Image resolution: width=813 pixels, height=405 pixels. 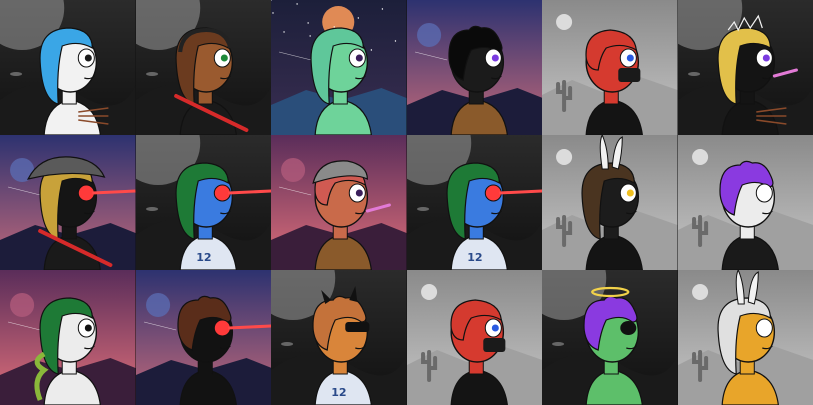 What do you see at coordinates (357, 327) in the screenshot?
I see `sunglasses-shape` at bounding box center [357, 327].